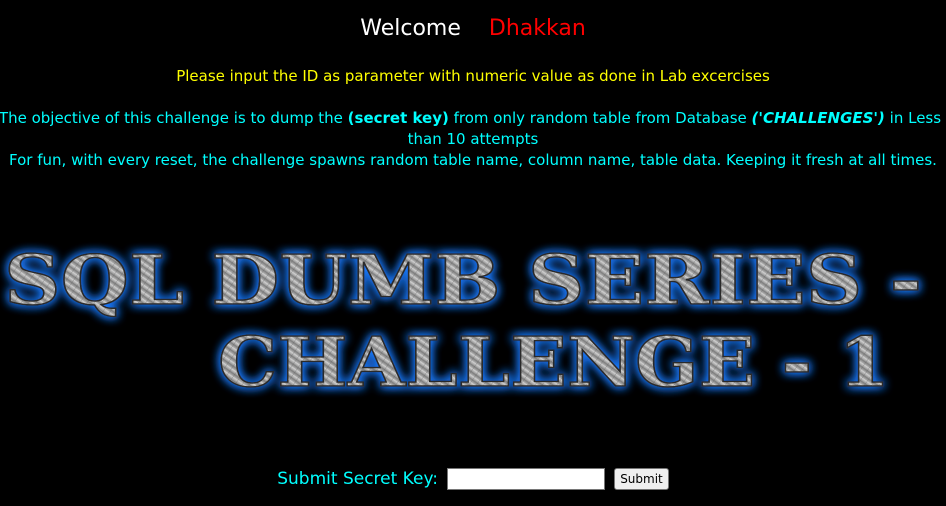 Image resolution: width=946 pixels, height=506 pixels. I want to click on secret-key-form: Submit Secret Key: Submit, so click(473, 479).